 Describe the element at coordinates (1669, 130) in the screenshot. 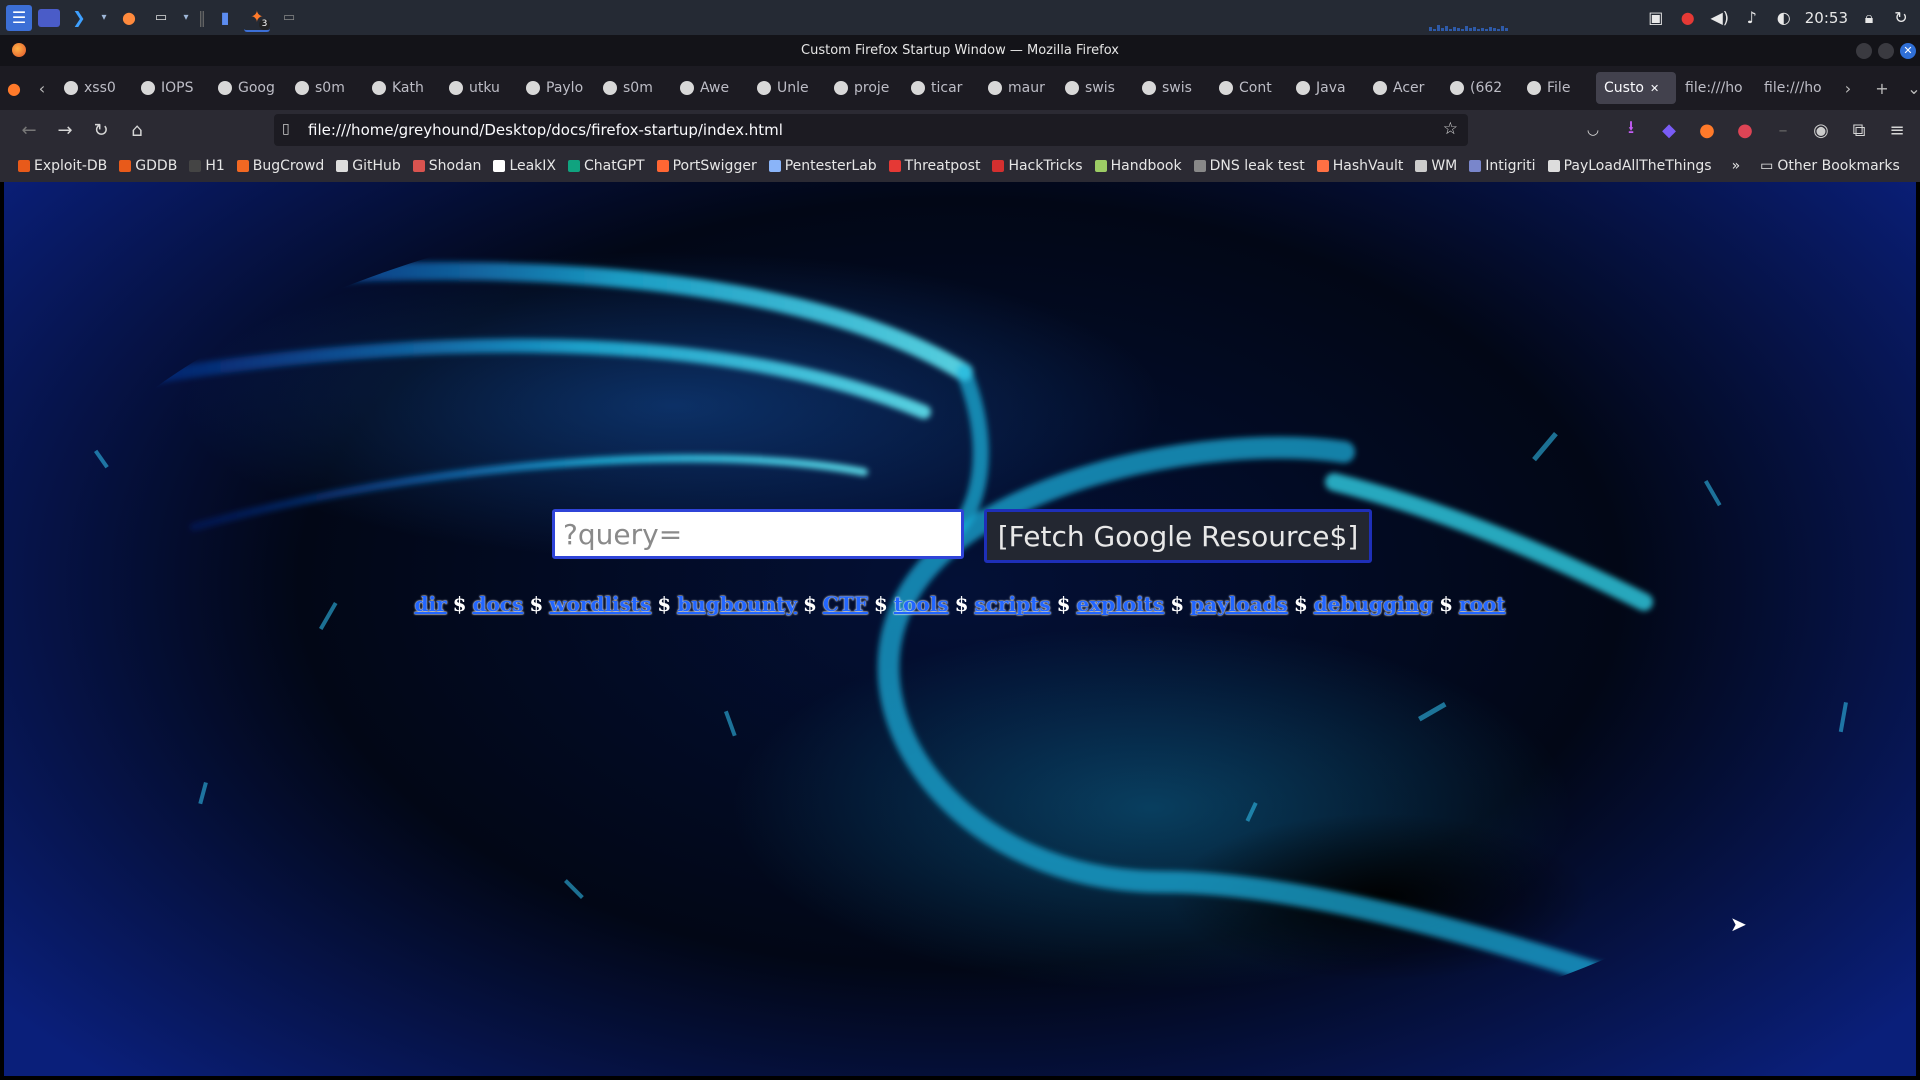

I see `extension-icon: ◆` at that location.